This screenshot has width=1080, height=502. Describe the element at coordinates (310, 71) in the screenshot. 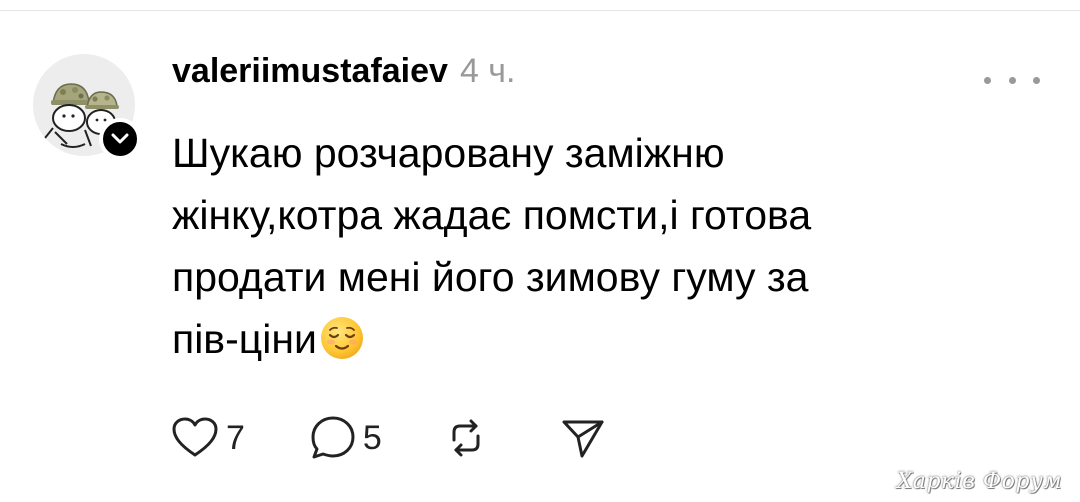

I see `username-link: valeriimustafaiev` at that location.